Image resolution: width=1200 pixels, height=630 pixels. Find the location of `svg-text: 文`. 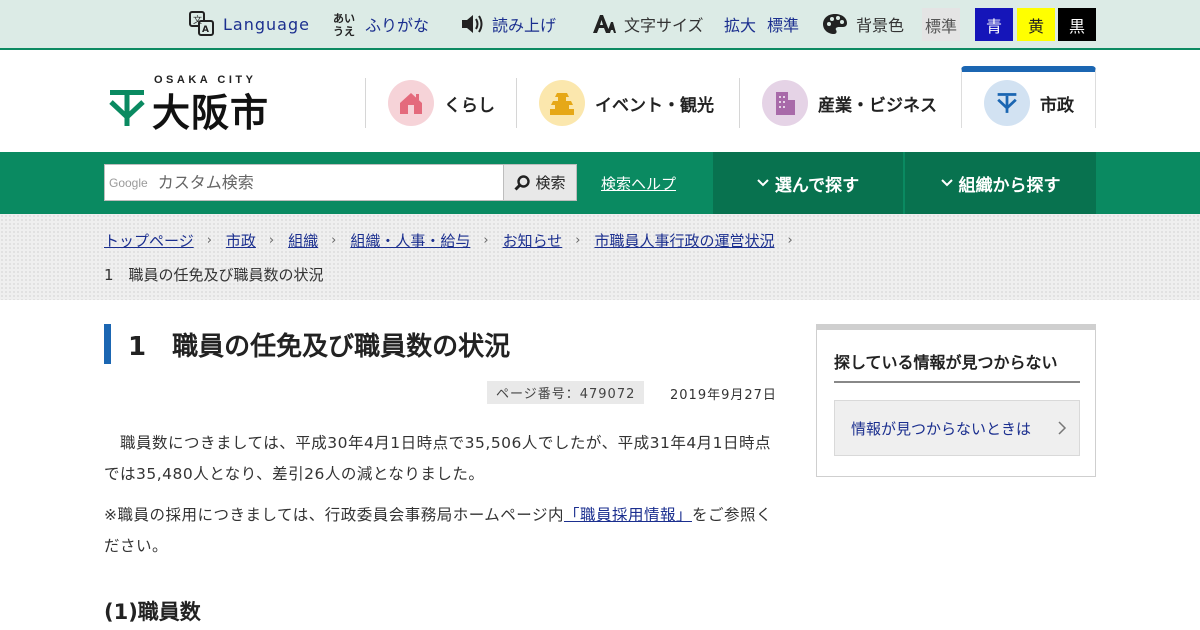

svg-text: 文 is located at coordinates (197, 20).